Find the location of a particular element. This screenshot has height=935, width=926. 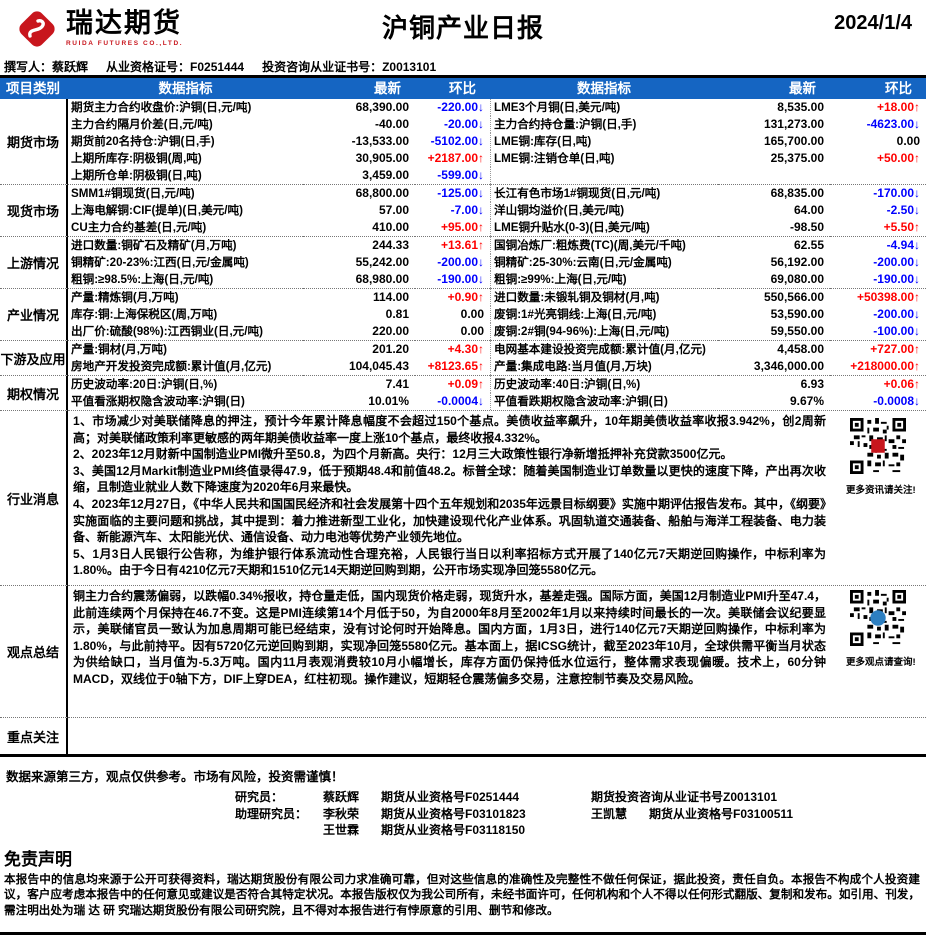

indicator-value: 4,458.00 is located at coordinates (774, 349).